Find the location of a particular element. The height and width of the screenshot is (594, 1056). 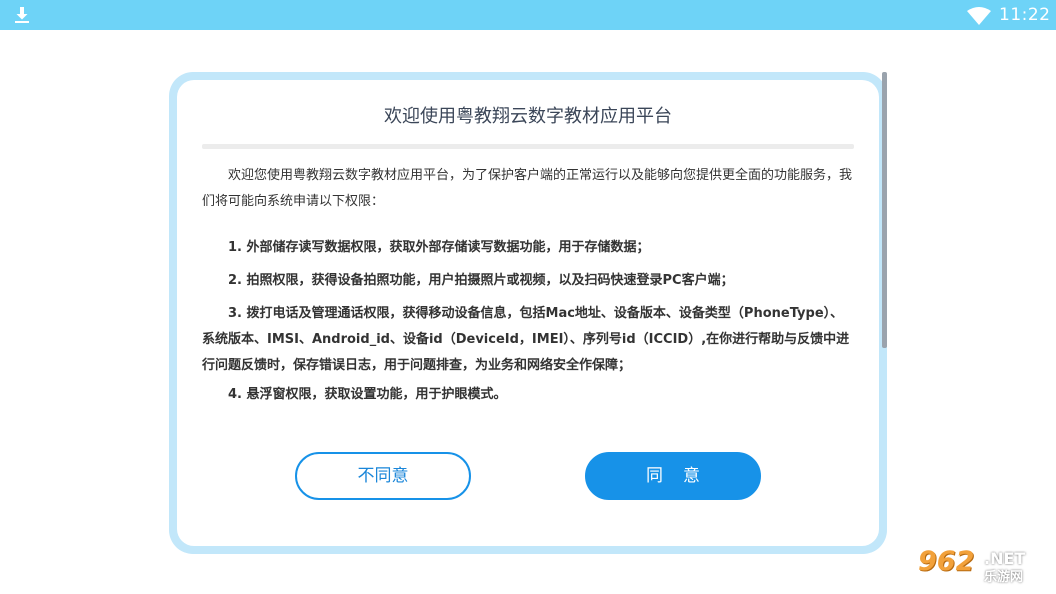

permission-item: 4. 悬浮窗权限，获取设置功能，用于护眼模式。 is located at coordinates (367, 394).